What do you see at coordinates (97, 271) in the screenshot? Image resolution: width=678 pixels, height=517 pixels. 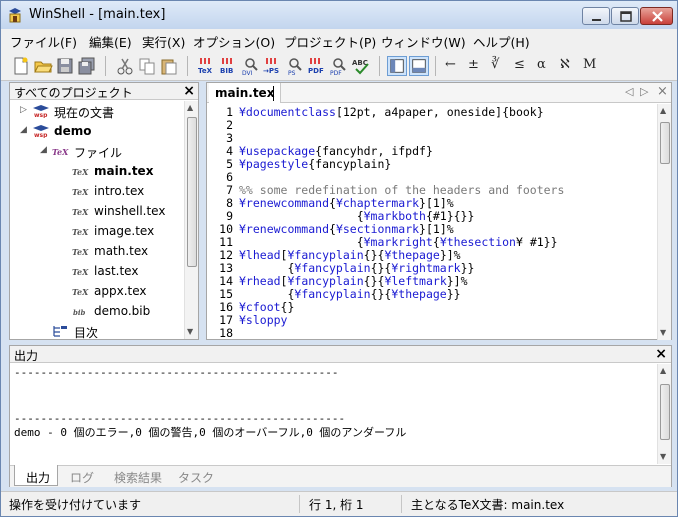 I see `tree-item-last-tex: TeX last.tex` at bounding box center [97, 271].